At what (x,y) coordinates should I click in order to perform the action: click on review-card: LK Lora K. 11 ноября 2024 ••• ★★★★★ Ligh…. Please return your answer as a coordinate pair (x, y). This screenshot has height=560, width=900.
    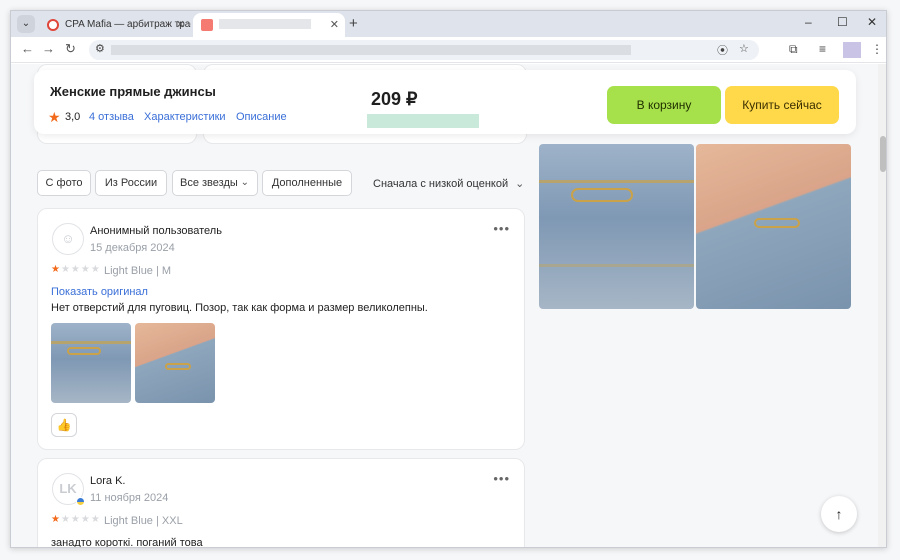
    Looking at the image, I should click on (281, 503).